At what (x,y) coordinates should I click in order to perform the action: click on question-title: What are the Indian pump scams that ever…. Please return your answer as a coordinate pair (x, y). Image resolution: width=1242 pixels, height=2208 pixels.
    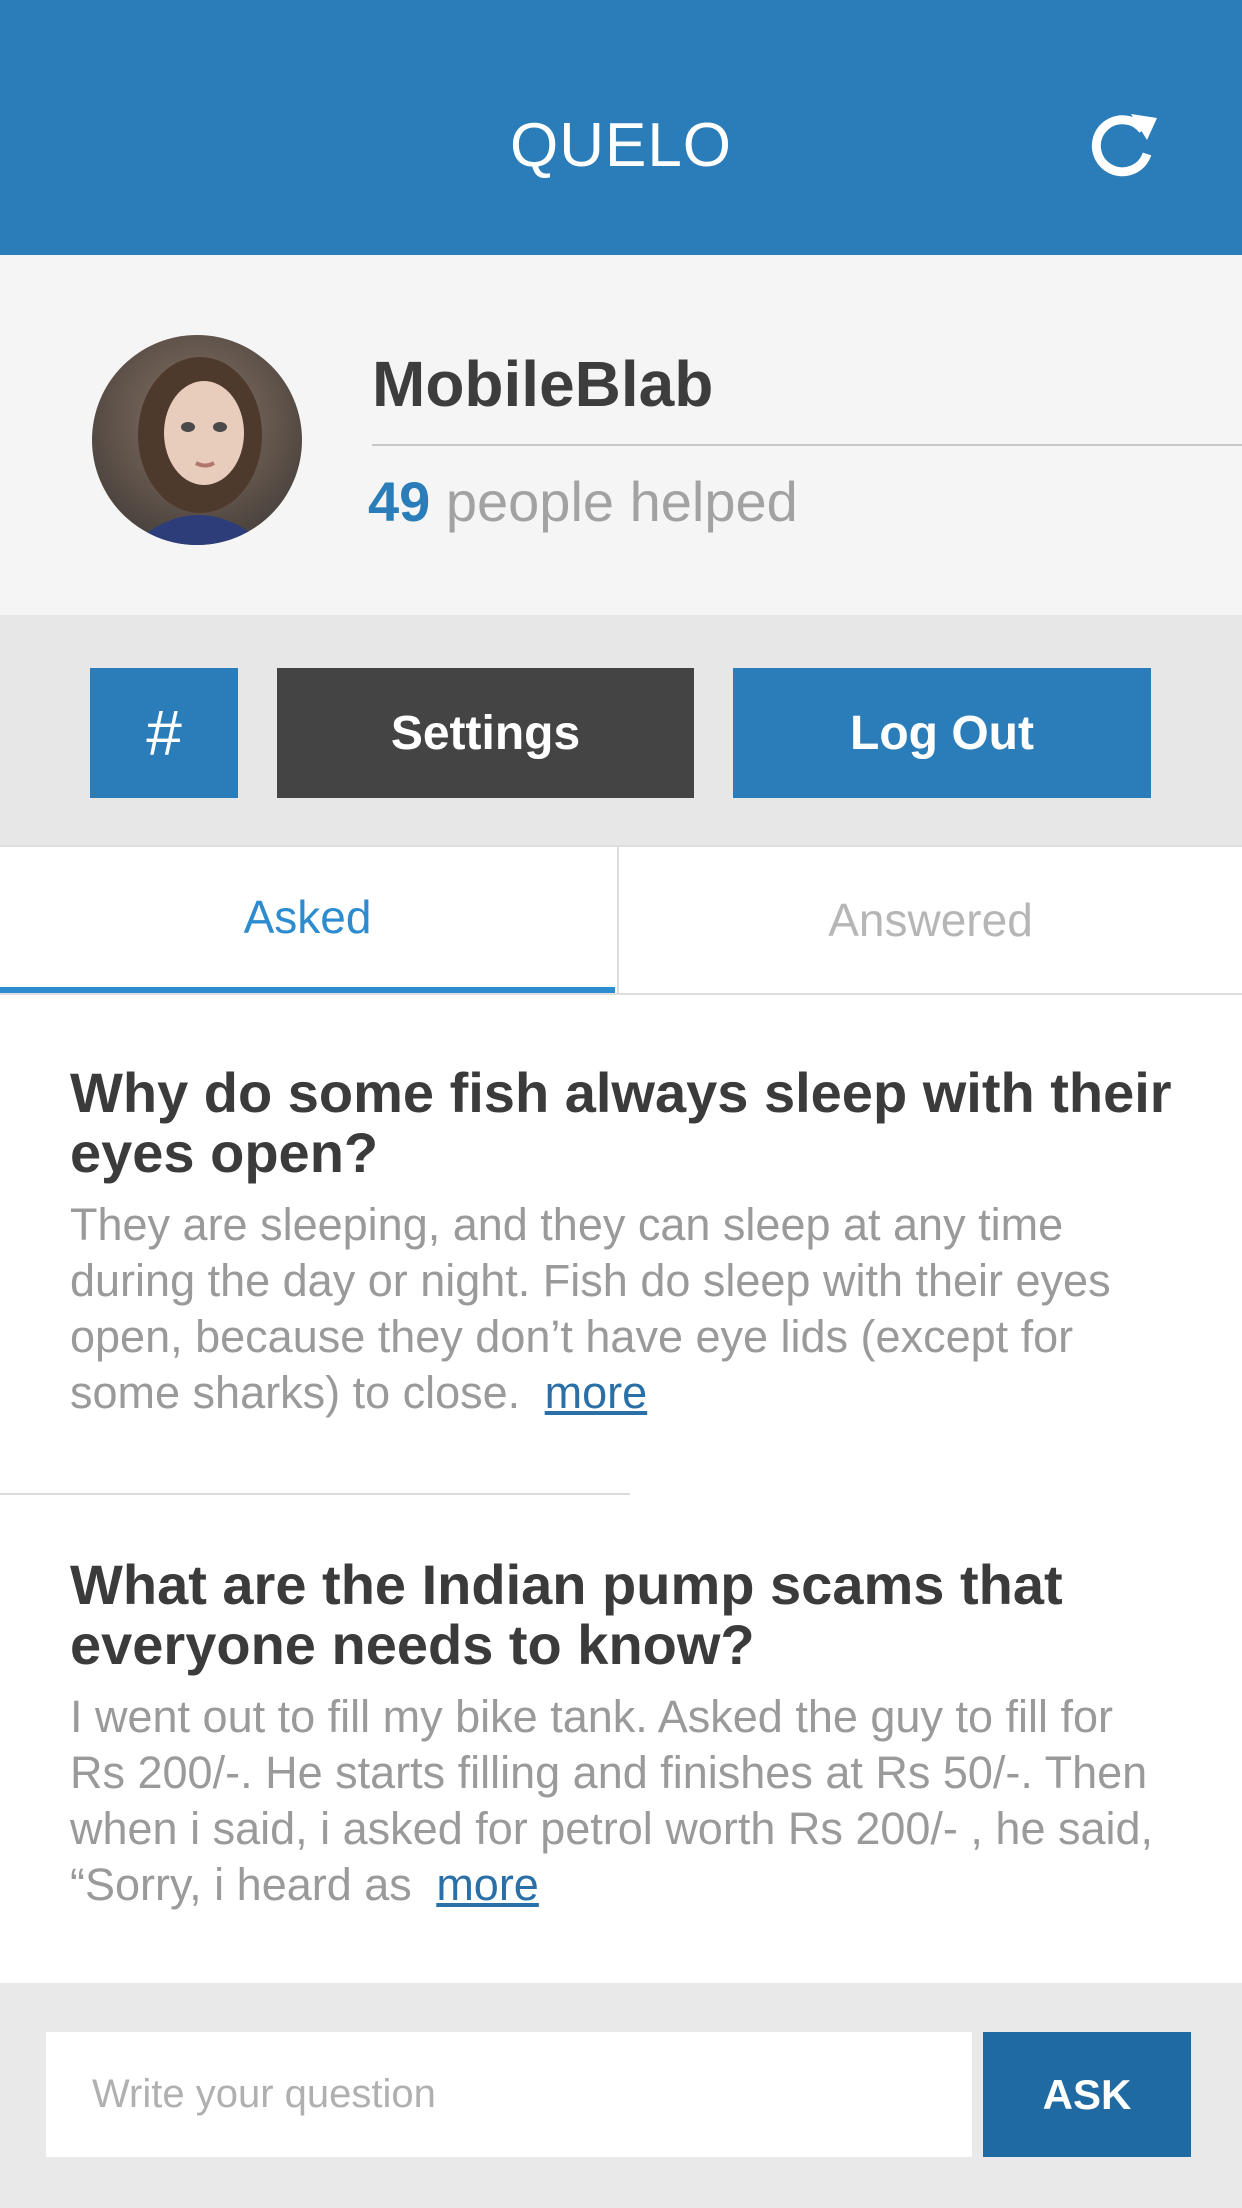
    Looking at the image, I should click on (625, 1615).